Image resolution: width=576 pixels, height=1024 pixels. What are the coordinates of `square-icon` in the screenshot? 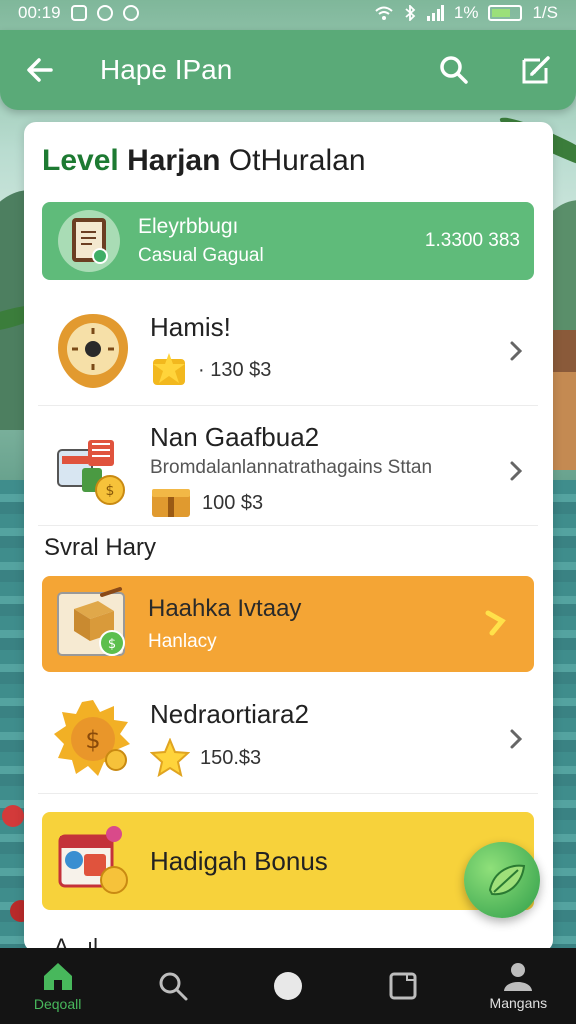 It's located at (403, 986).